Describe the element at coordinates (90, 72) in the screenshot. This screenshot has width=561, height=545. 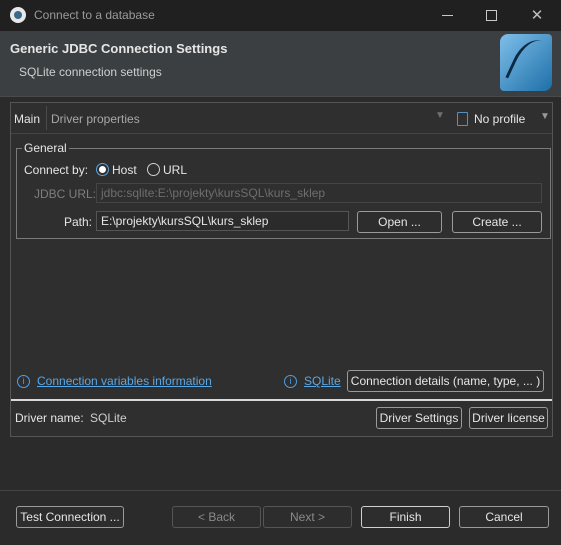
I see `dialog-subtitle: SQLite connection settings` at that location.